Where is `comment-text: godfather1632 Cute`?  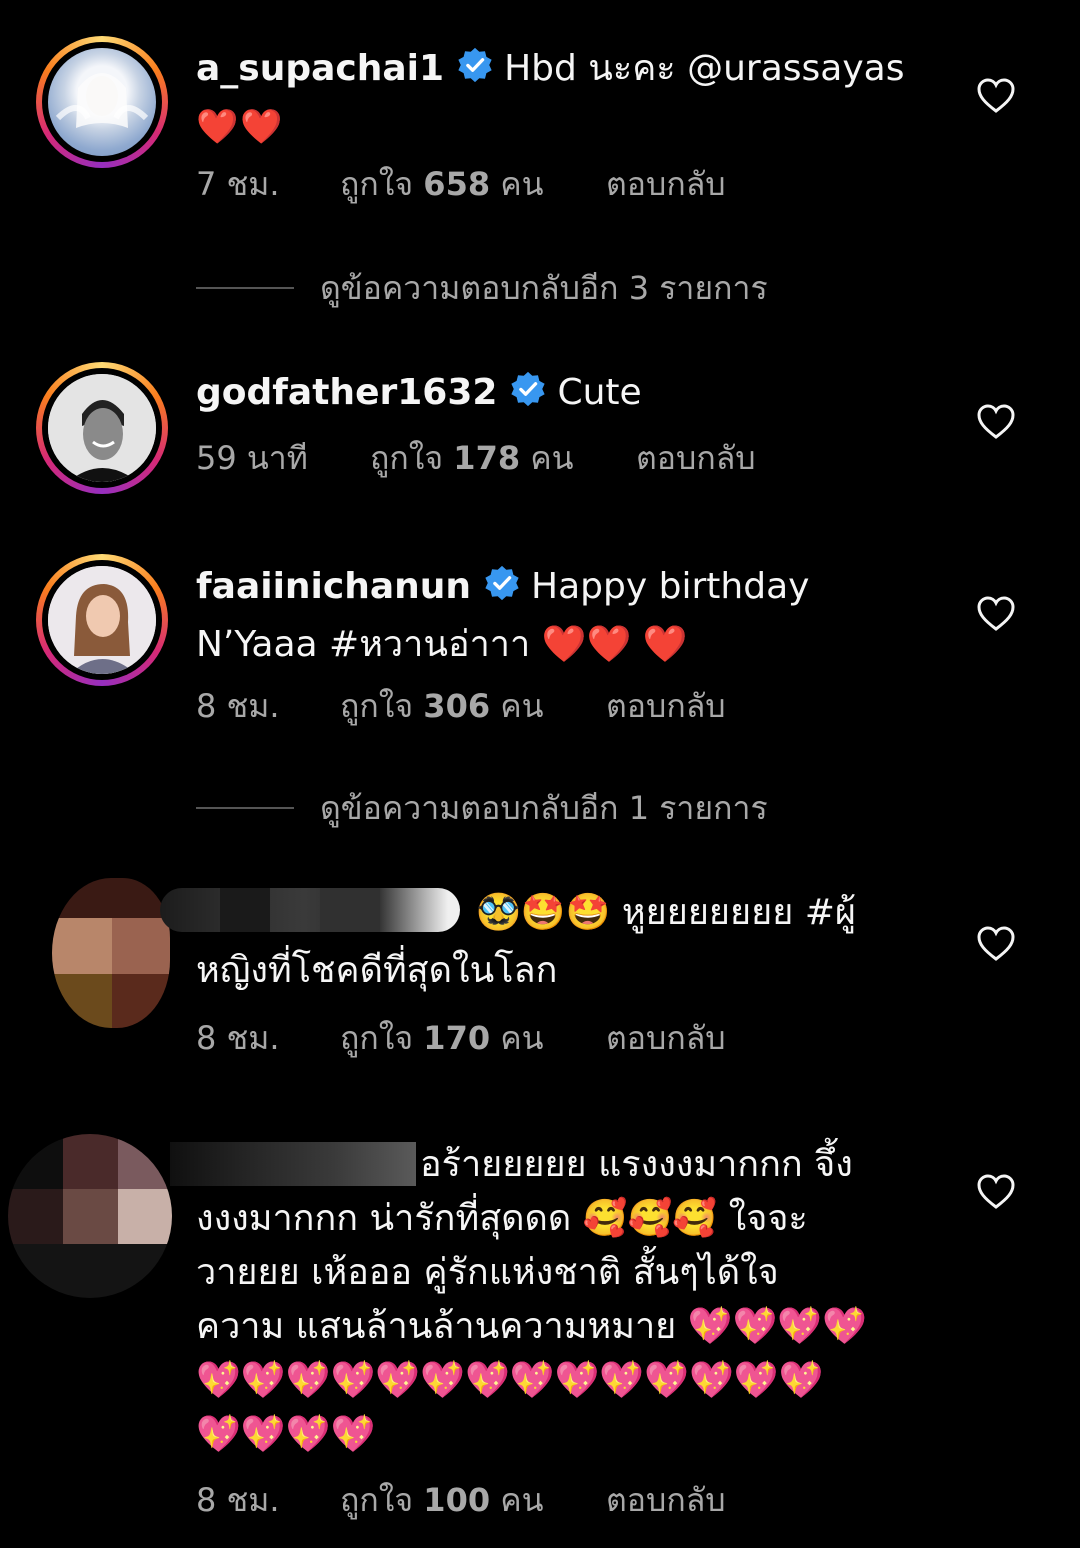 comment-text: godfather1632 Cute is located at coordinates (566, 395).